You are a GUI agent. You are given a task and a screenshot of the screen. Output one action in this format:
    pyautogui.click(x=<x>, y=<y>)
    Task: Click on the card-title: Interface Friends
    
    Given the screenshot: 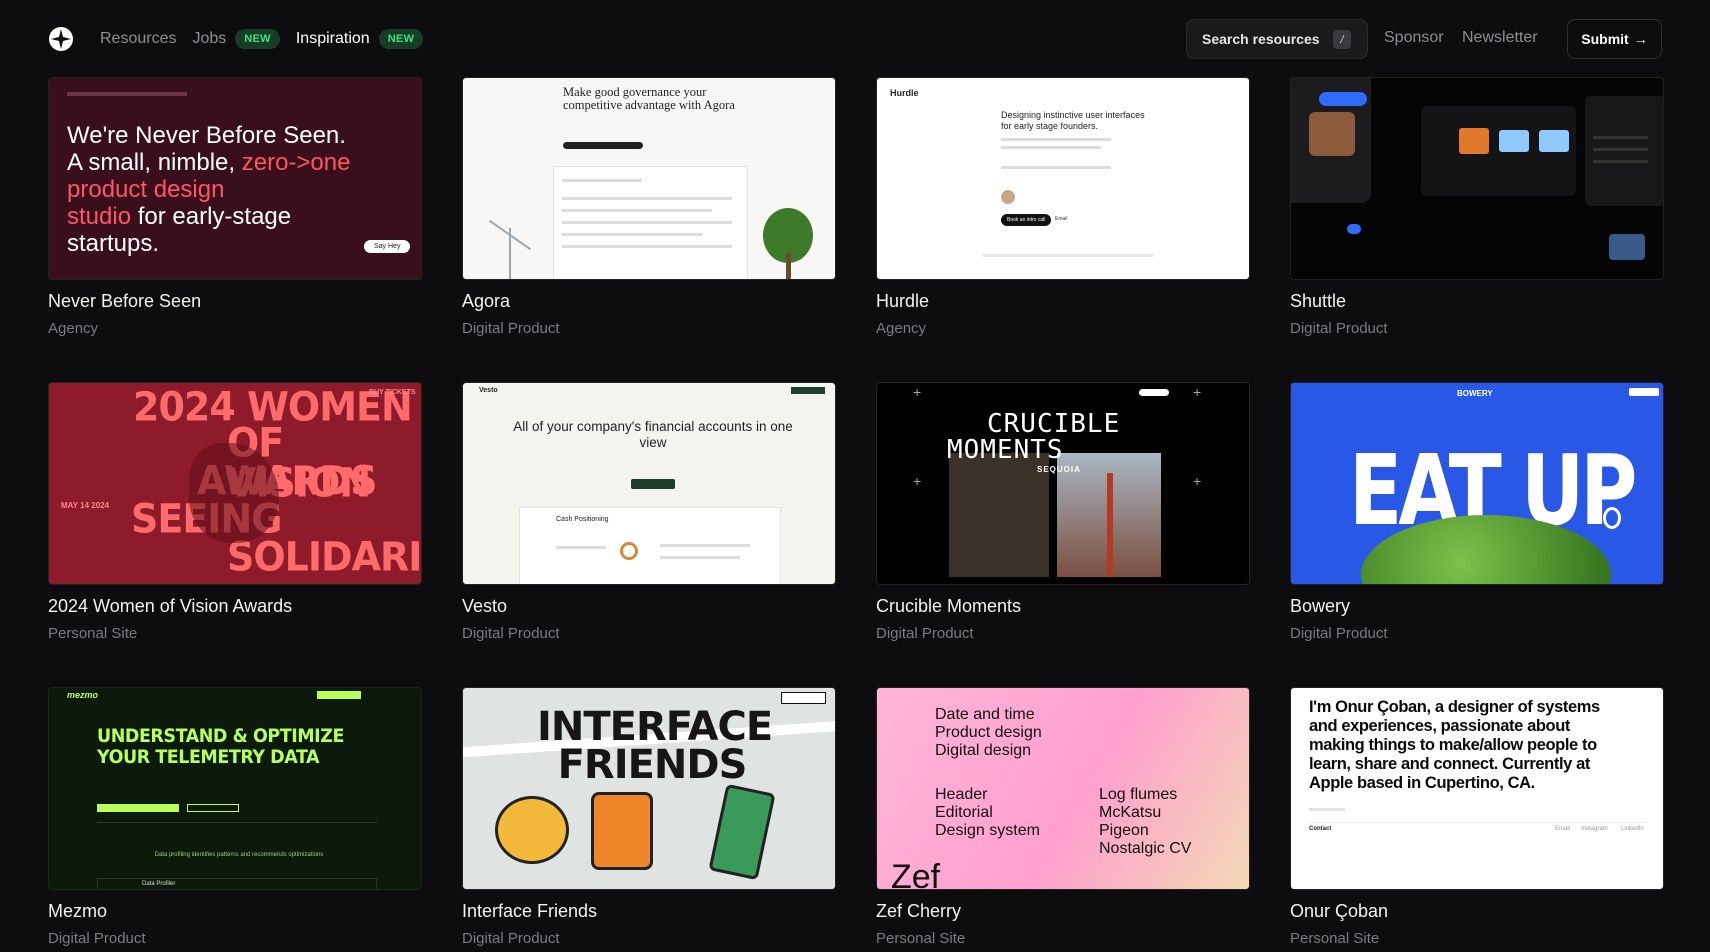 What is the action you would take?
    pyautogui.click(x=529, y=911)
    